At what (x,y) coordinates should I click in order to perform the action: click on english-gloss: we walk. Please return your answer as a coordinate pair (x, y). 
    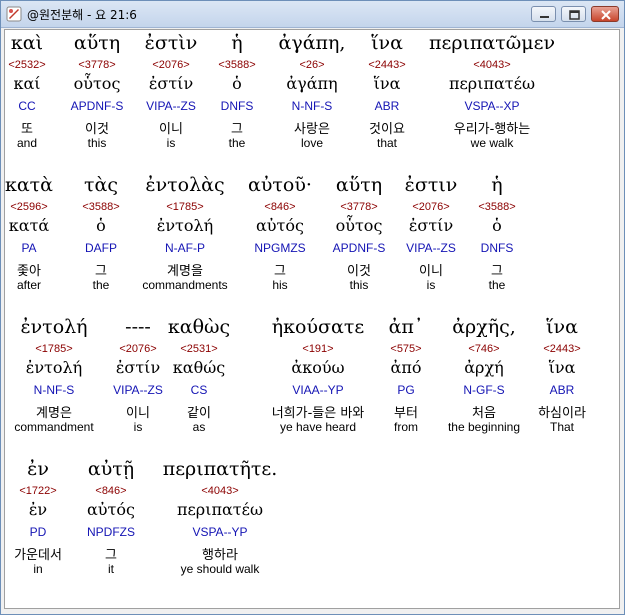
    Looking at the image, I should click on (492, 143).